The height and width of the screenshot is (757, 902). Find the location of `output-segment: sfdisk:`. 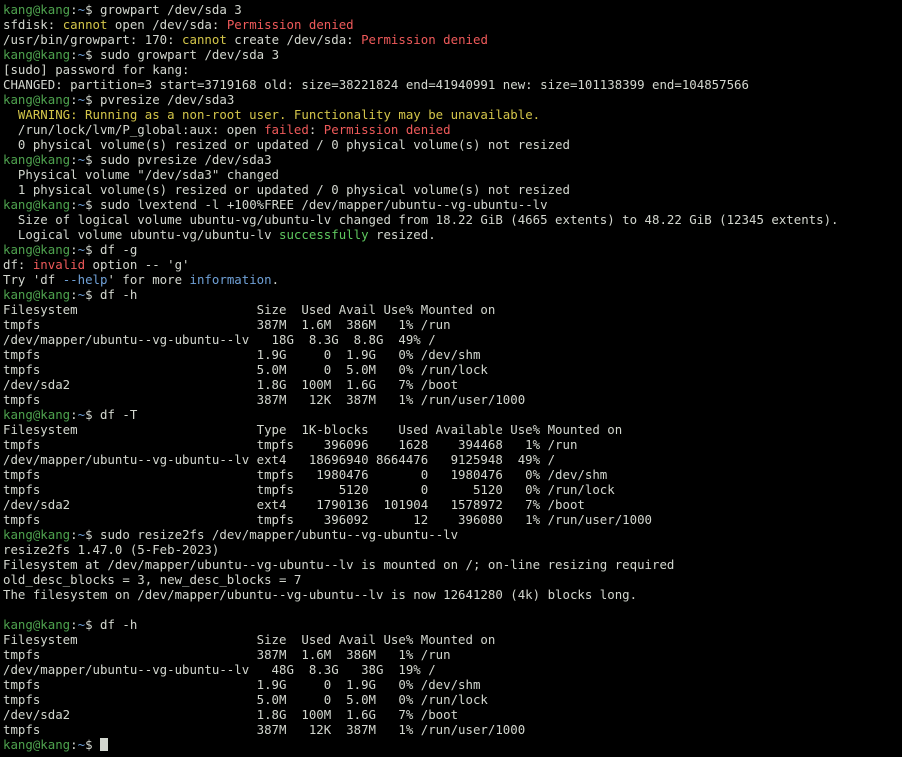

output-segment: sfdisk: is located at coordinates (33, 24).